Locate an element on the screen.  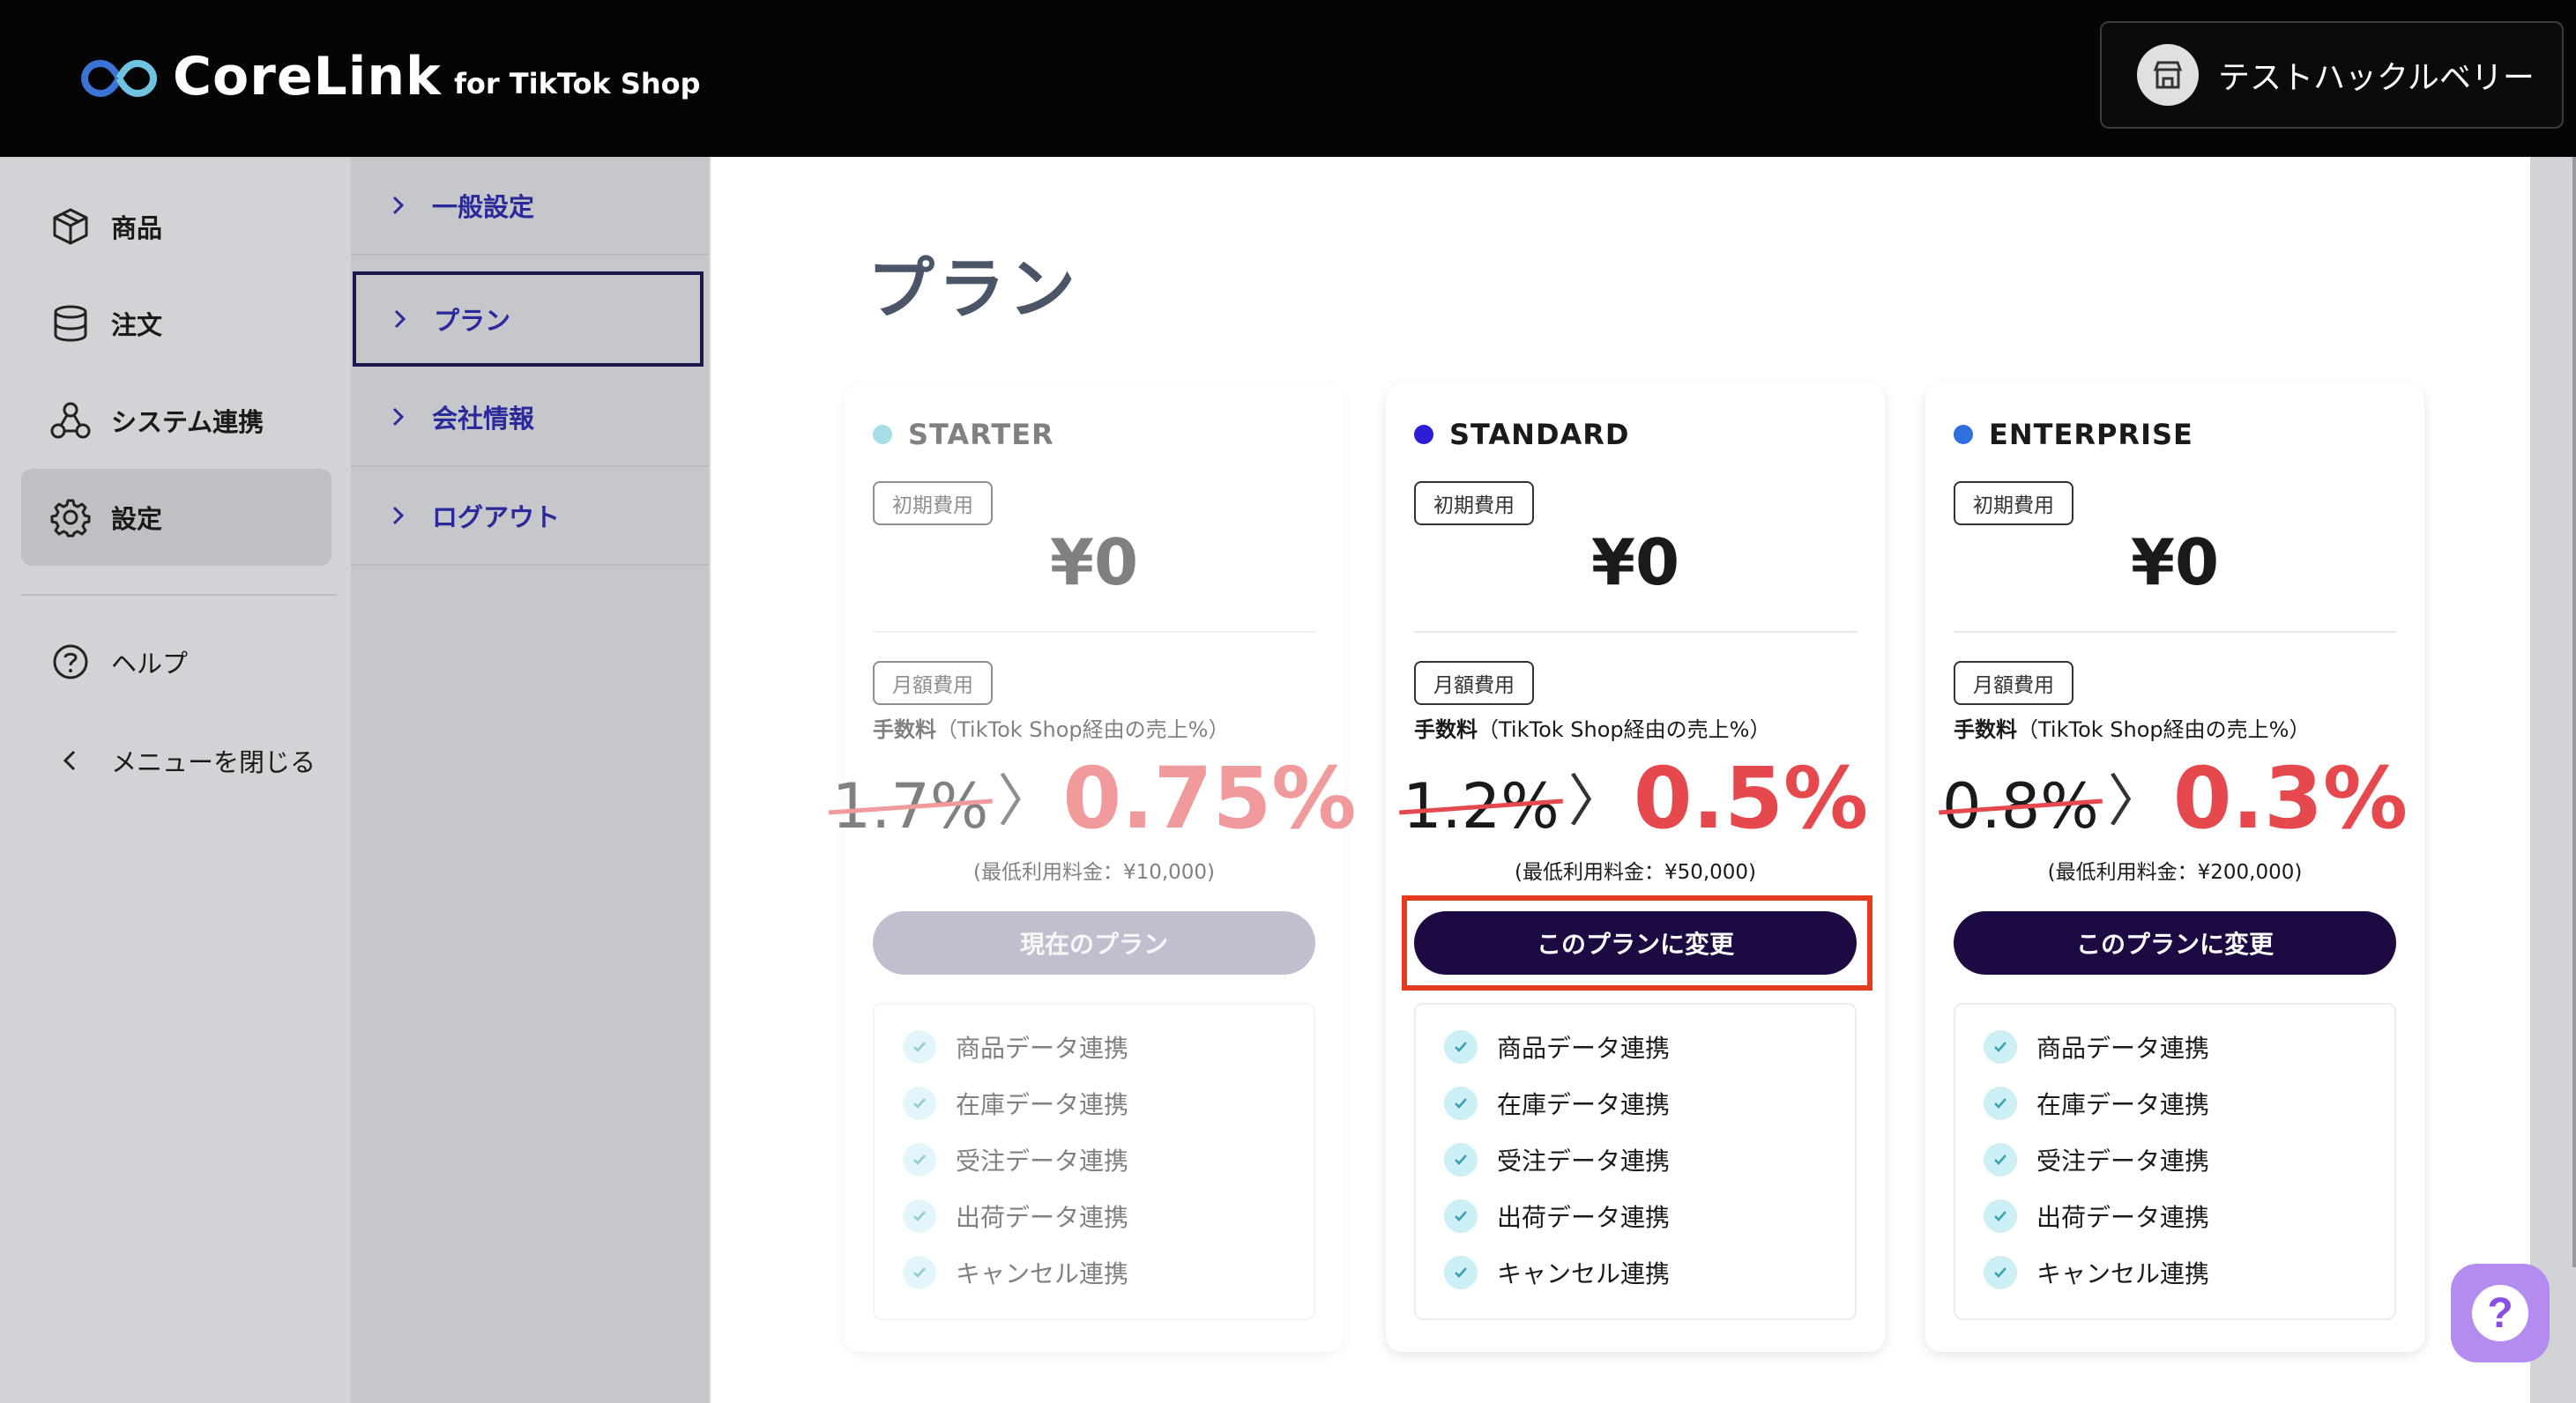
help-question-icon: ? is located at coordinates (2500, 1313).